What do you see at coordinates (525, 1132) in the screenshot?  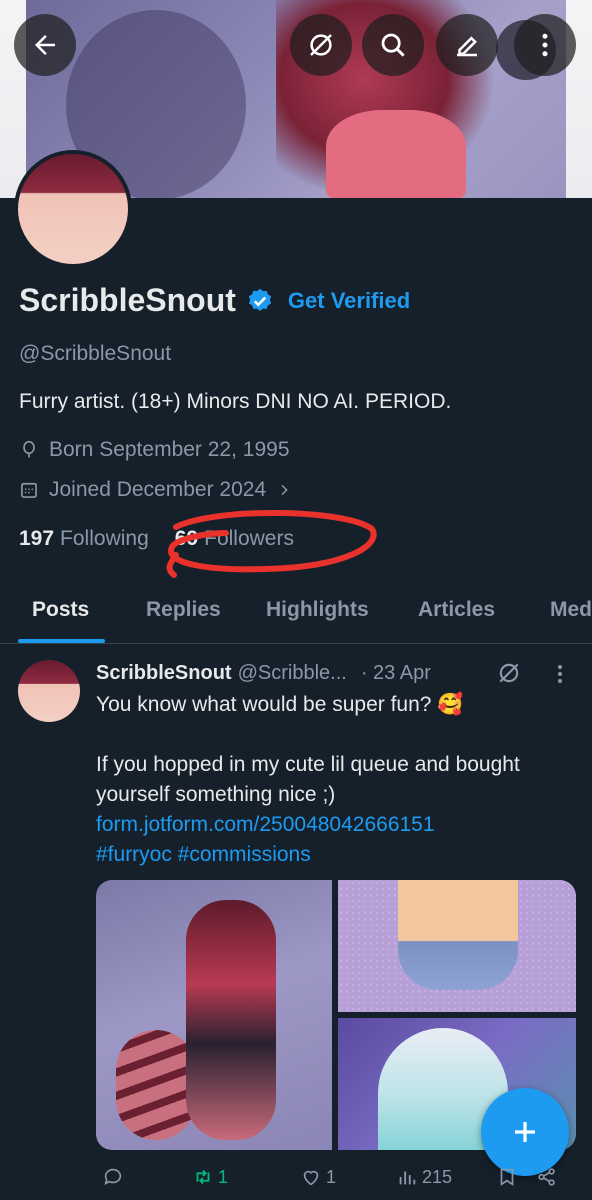 I see `plus-icon` at bounding box center [525, 1132].